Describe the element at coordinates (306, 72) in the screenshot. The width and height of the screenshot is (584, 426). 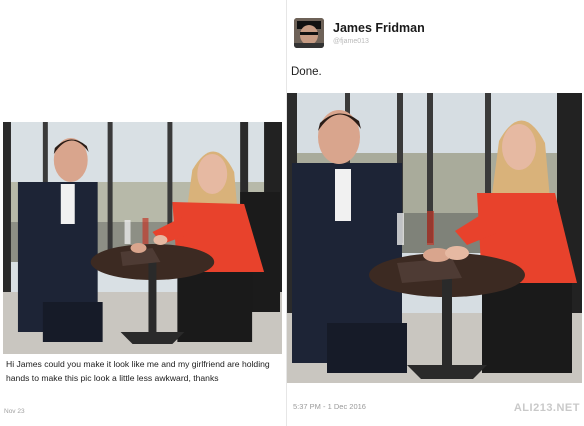
I see `tweet-text: Done.` at that location.